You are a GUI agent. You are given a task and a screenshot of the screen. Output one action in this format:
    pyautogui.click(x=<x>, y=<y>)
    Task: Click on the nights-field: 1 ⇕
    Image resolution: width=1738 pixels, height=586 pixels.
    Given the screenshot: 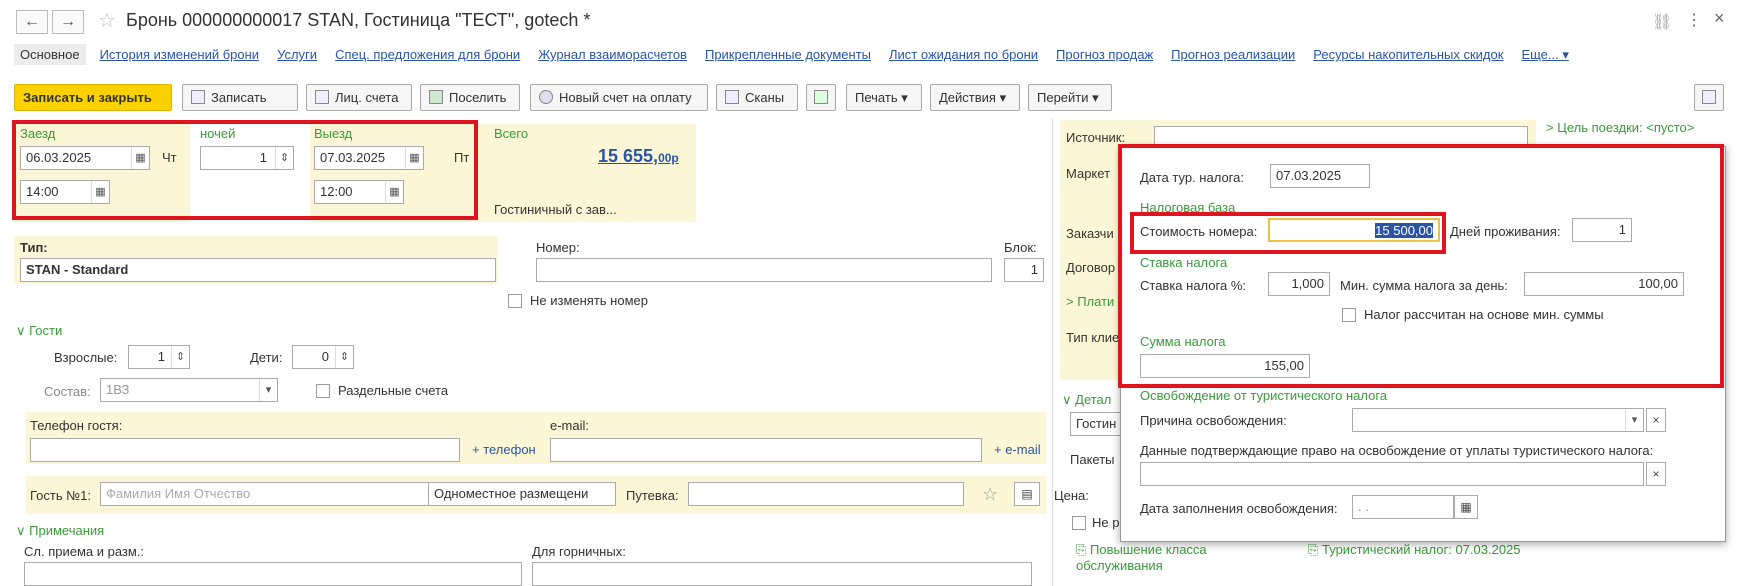 What is the action you would take?
    pyautogui.click(x=247, y=158)
    